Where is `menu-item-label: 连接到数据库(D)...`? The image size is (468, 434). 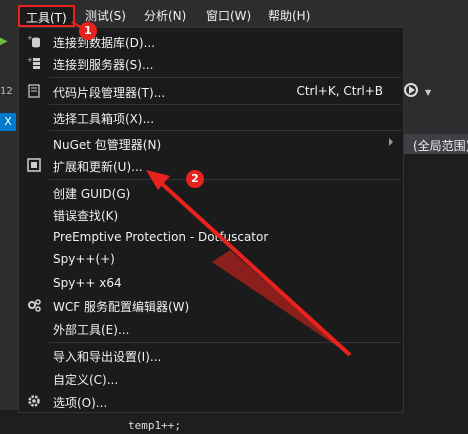 menu-item-label: 连接到数据库(D)... is located at coordinates (104, 43).